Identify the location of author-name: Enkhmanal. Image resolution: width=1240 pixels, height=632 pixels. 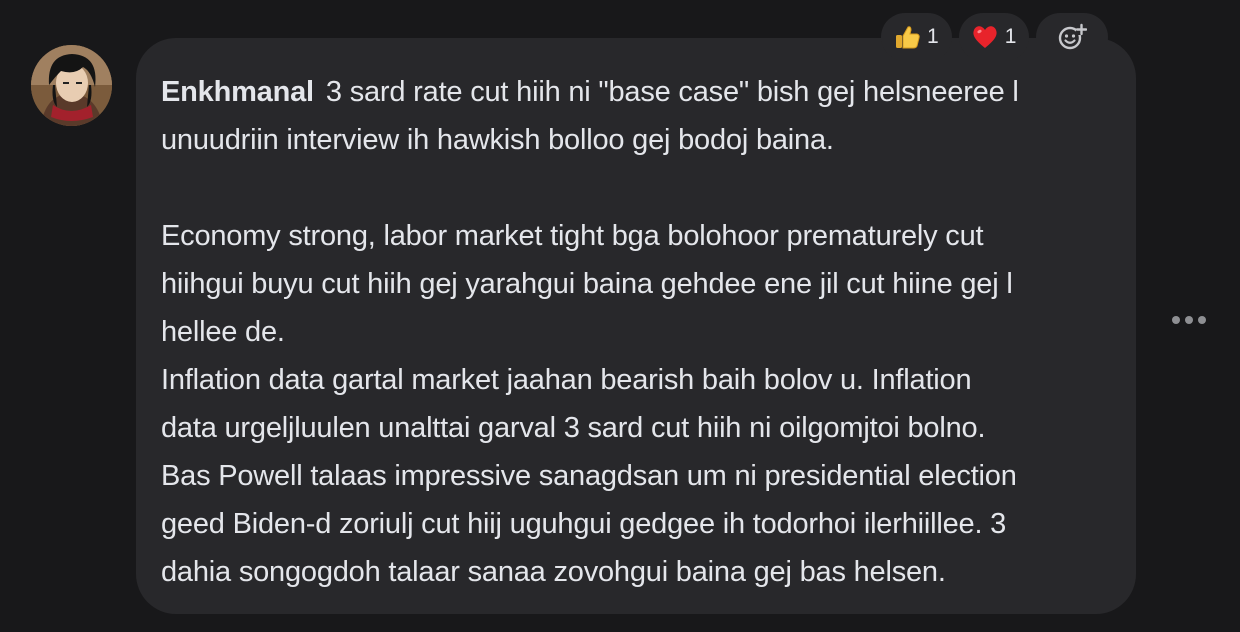
(237, 92).